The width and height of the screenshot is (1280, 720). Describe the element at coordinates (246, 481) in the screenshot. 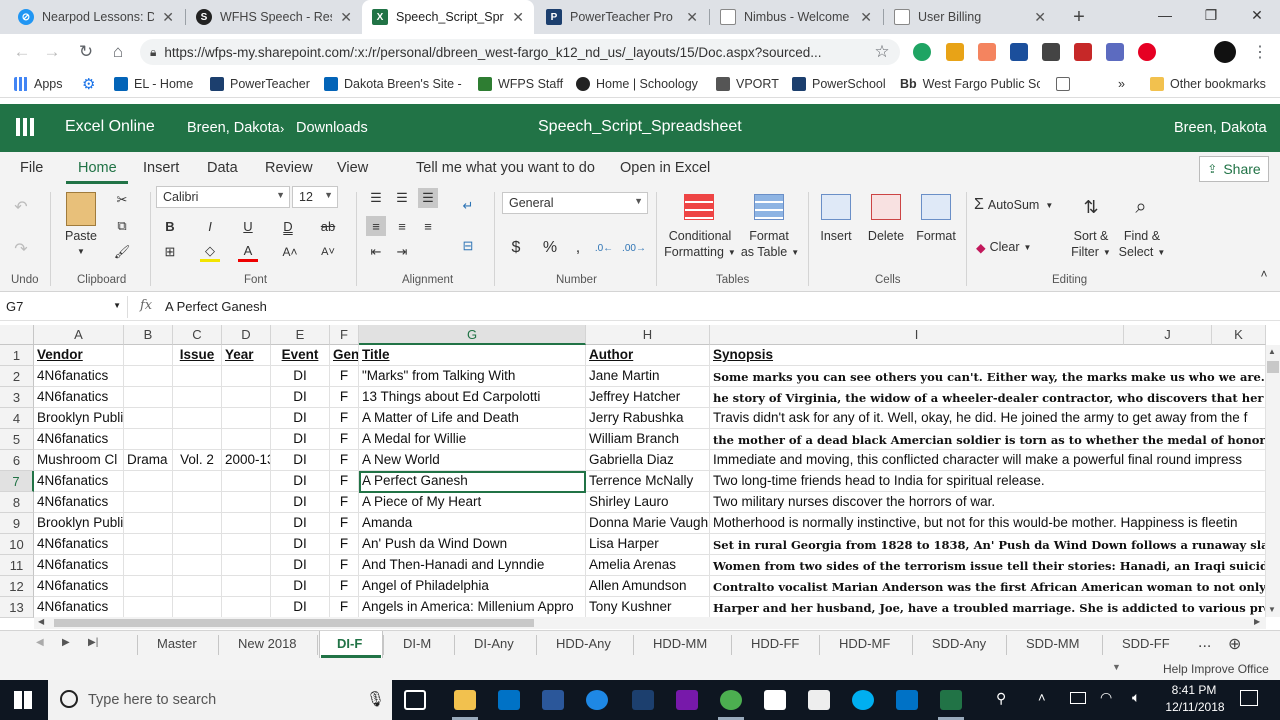

I see `cell-d7` at that location.